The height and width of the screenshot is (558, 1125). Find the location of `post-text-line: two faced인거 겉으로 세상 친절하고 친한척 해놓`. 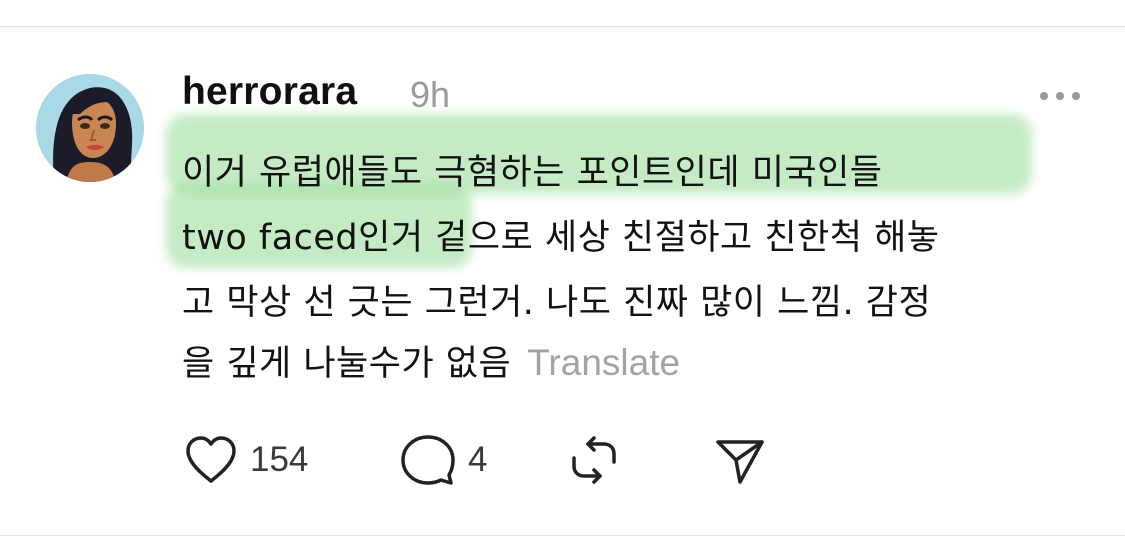

post-text-line: two faced인거 겉으로 세상 친절하고 친한척 해놓 is located at coordinates (561, 238).